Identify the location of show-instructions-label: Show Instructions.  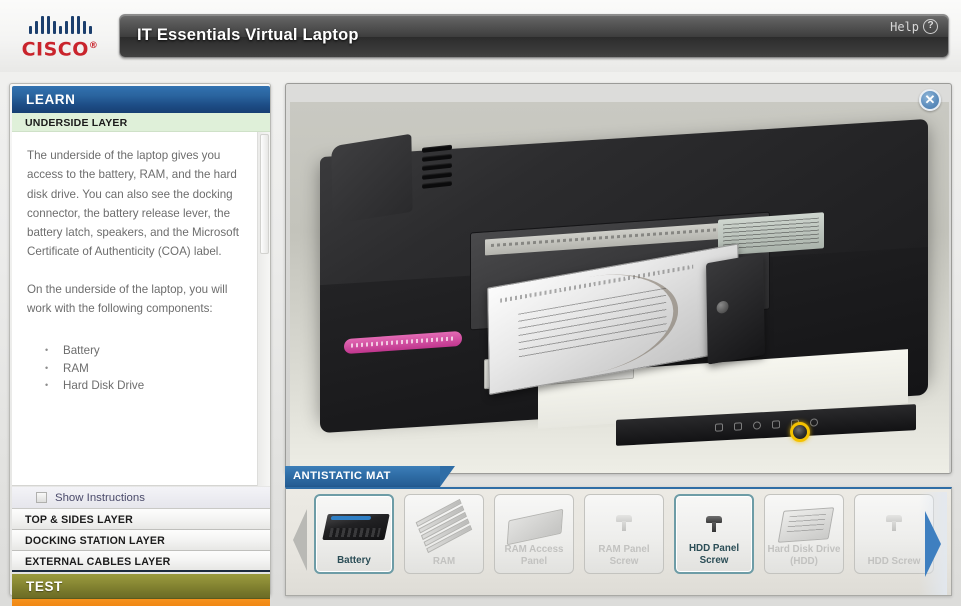
(100, 497).